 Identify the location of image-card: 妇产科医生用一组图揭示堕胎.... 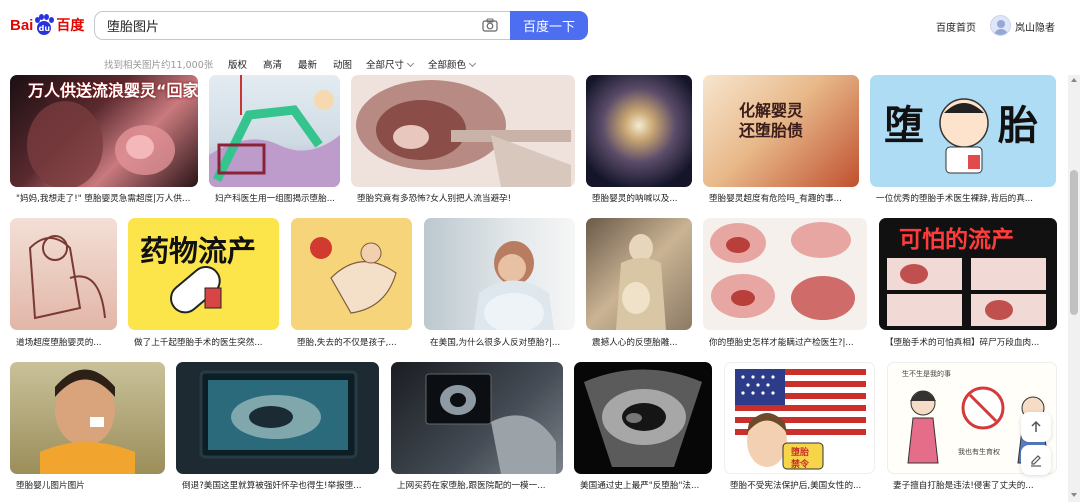
(274, 140).